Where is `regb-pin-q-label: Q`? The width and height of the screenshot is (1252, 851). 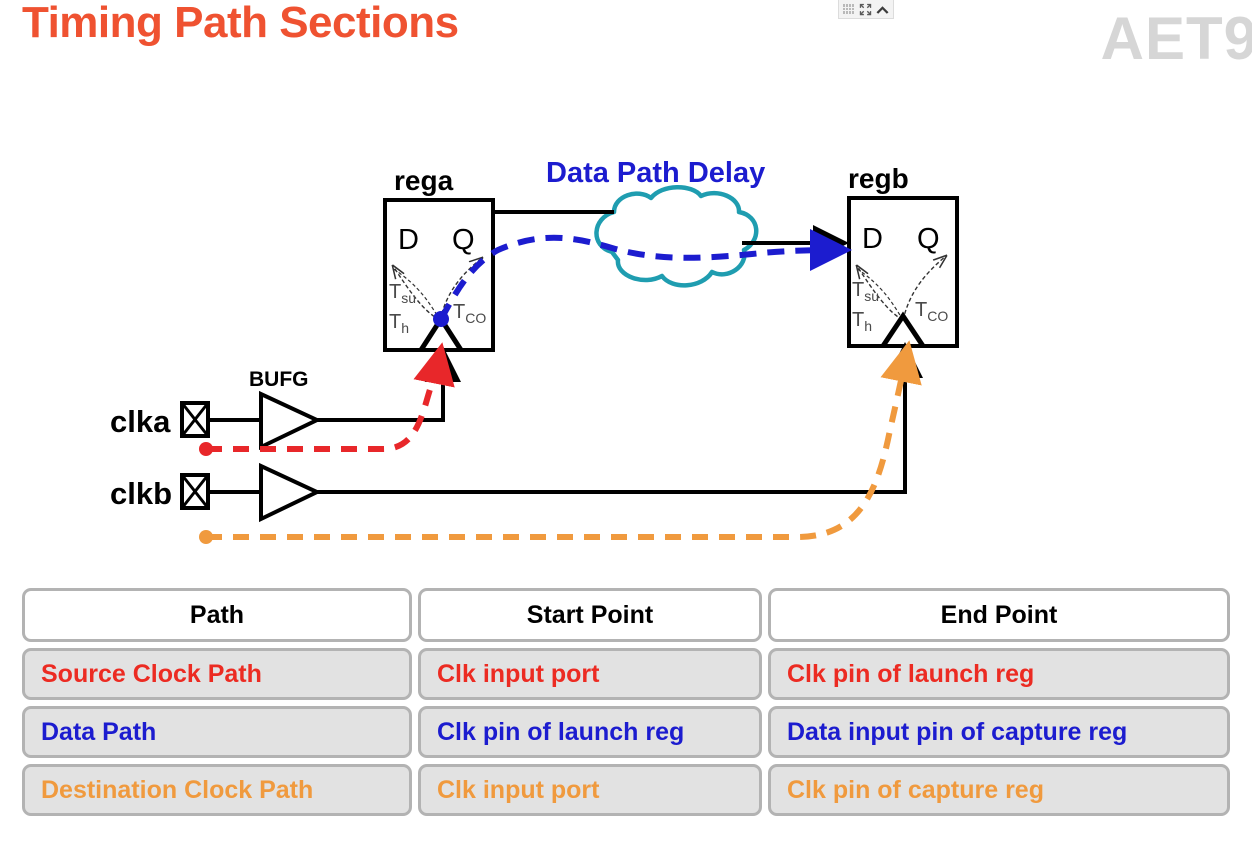
regb-pin-q-label: Q is located at coordinates (928, 239).